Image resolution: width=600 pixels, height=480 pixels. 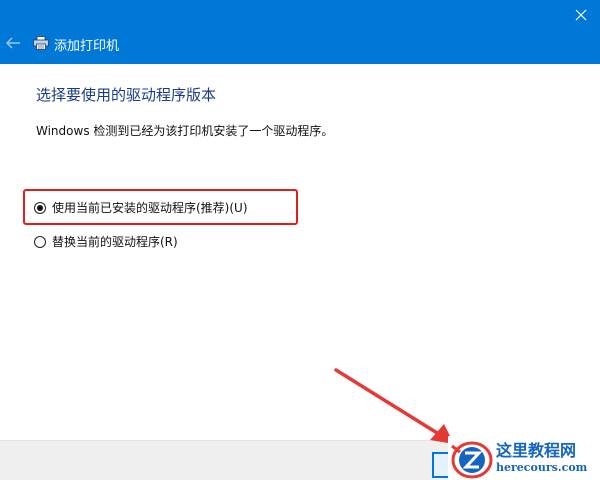 I want to click on close-icon, so click(x=581, y=15).